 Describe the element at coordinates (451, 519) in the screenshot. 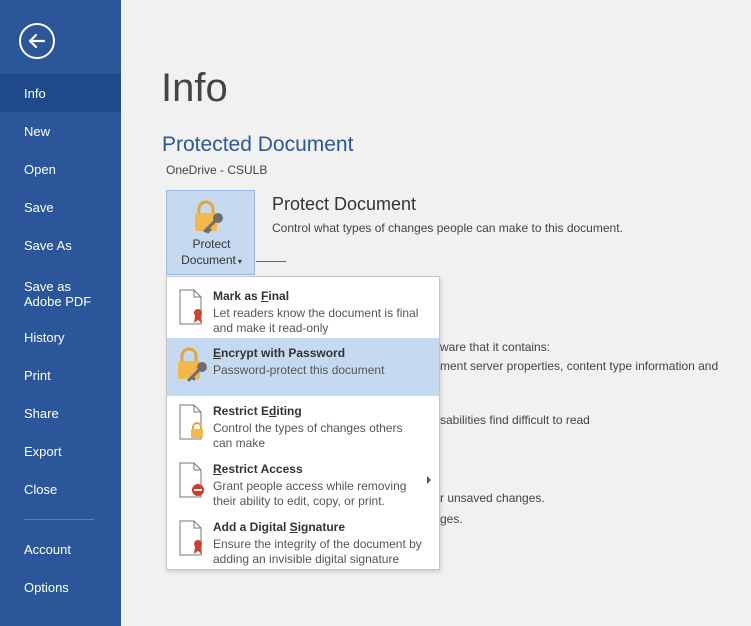

I see `versions-text-2: ges.` at that location.